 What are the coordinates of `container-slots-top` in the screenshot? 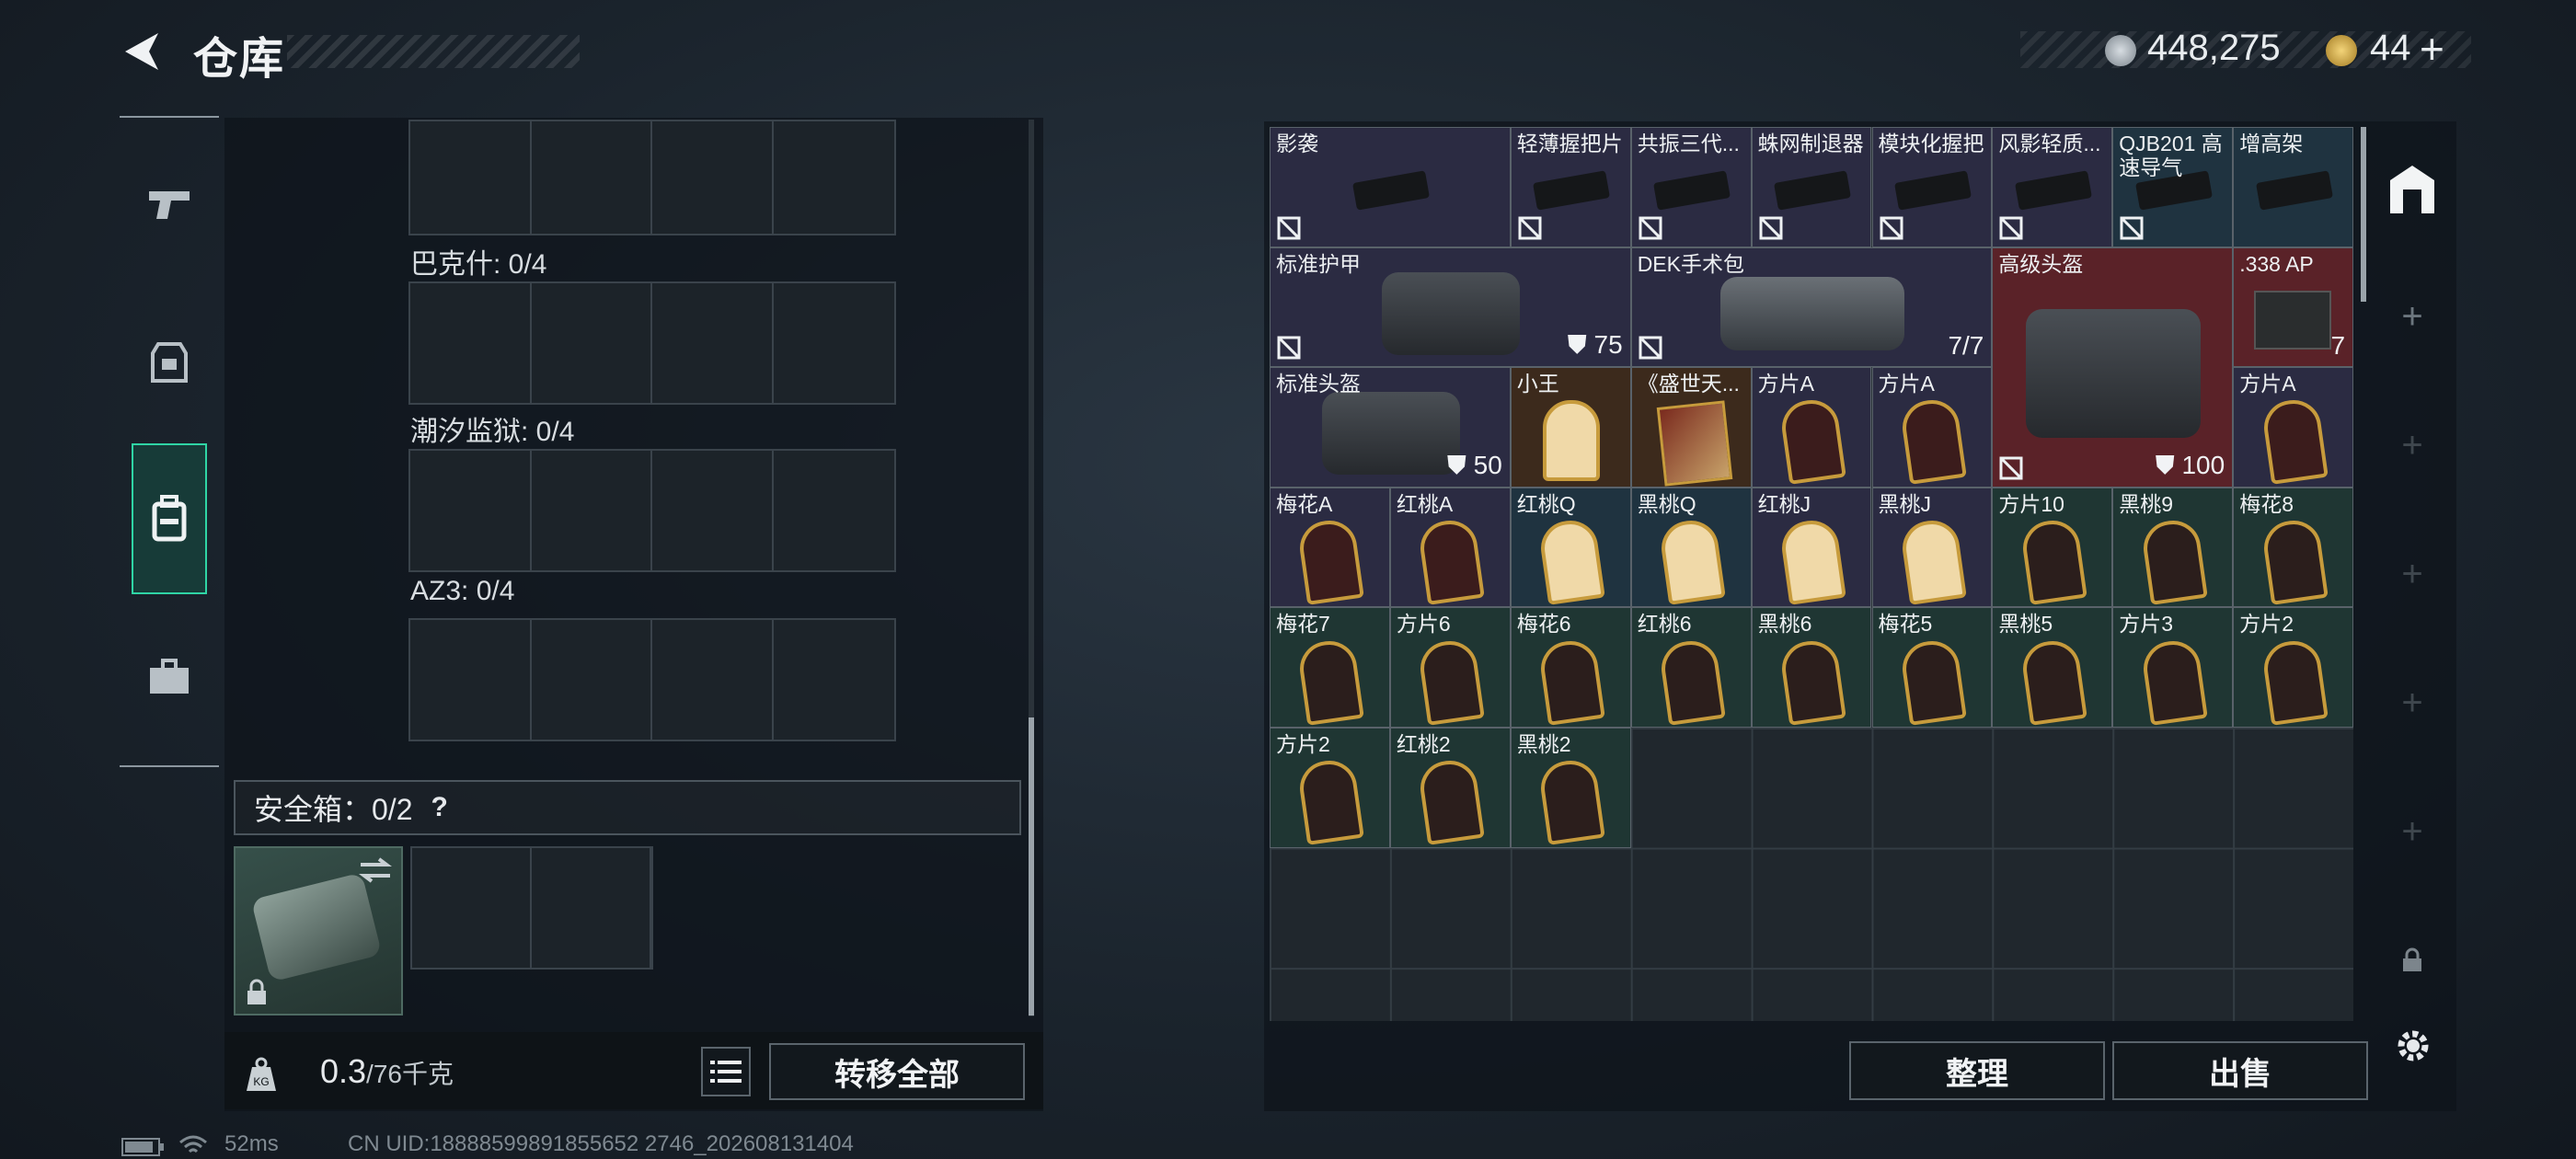 It's located at (652, 177).